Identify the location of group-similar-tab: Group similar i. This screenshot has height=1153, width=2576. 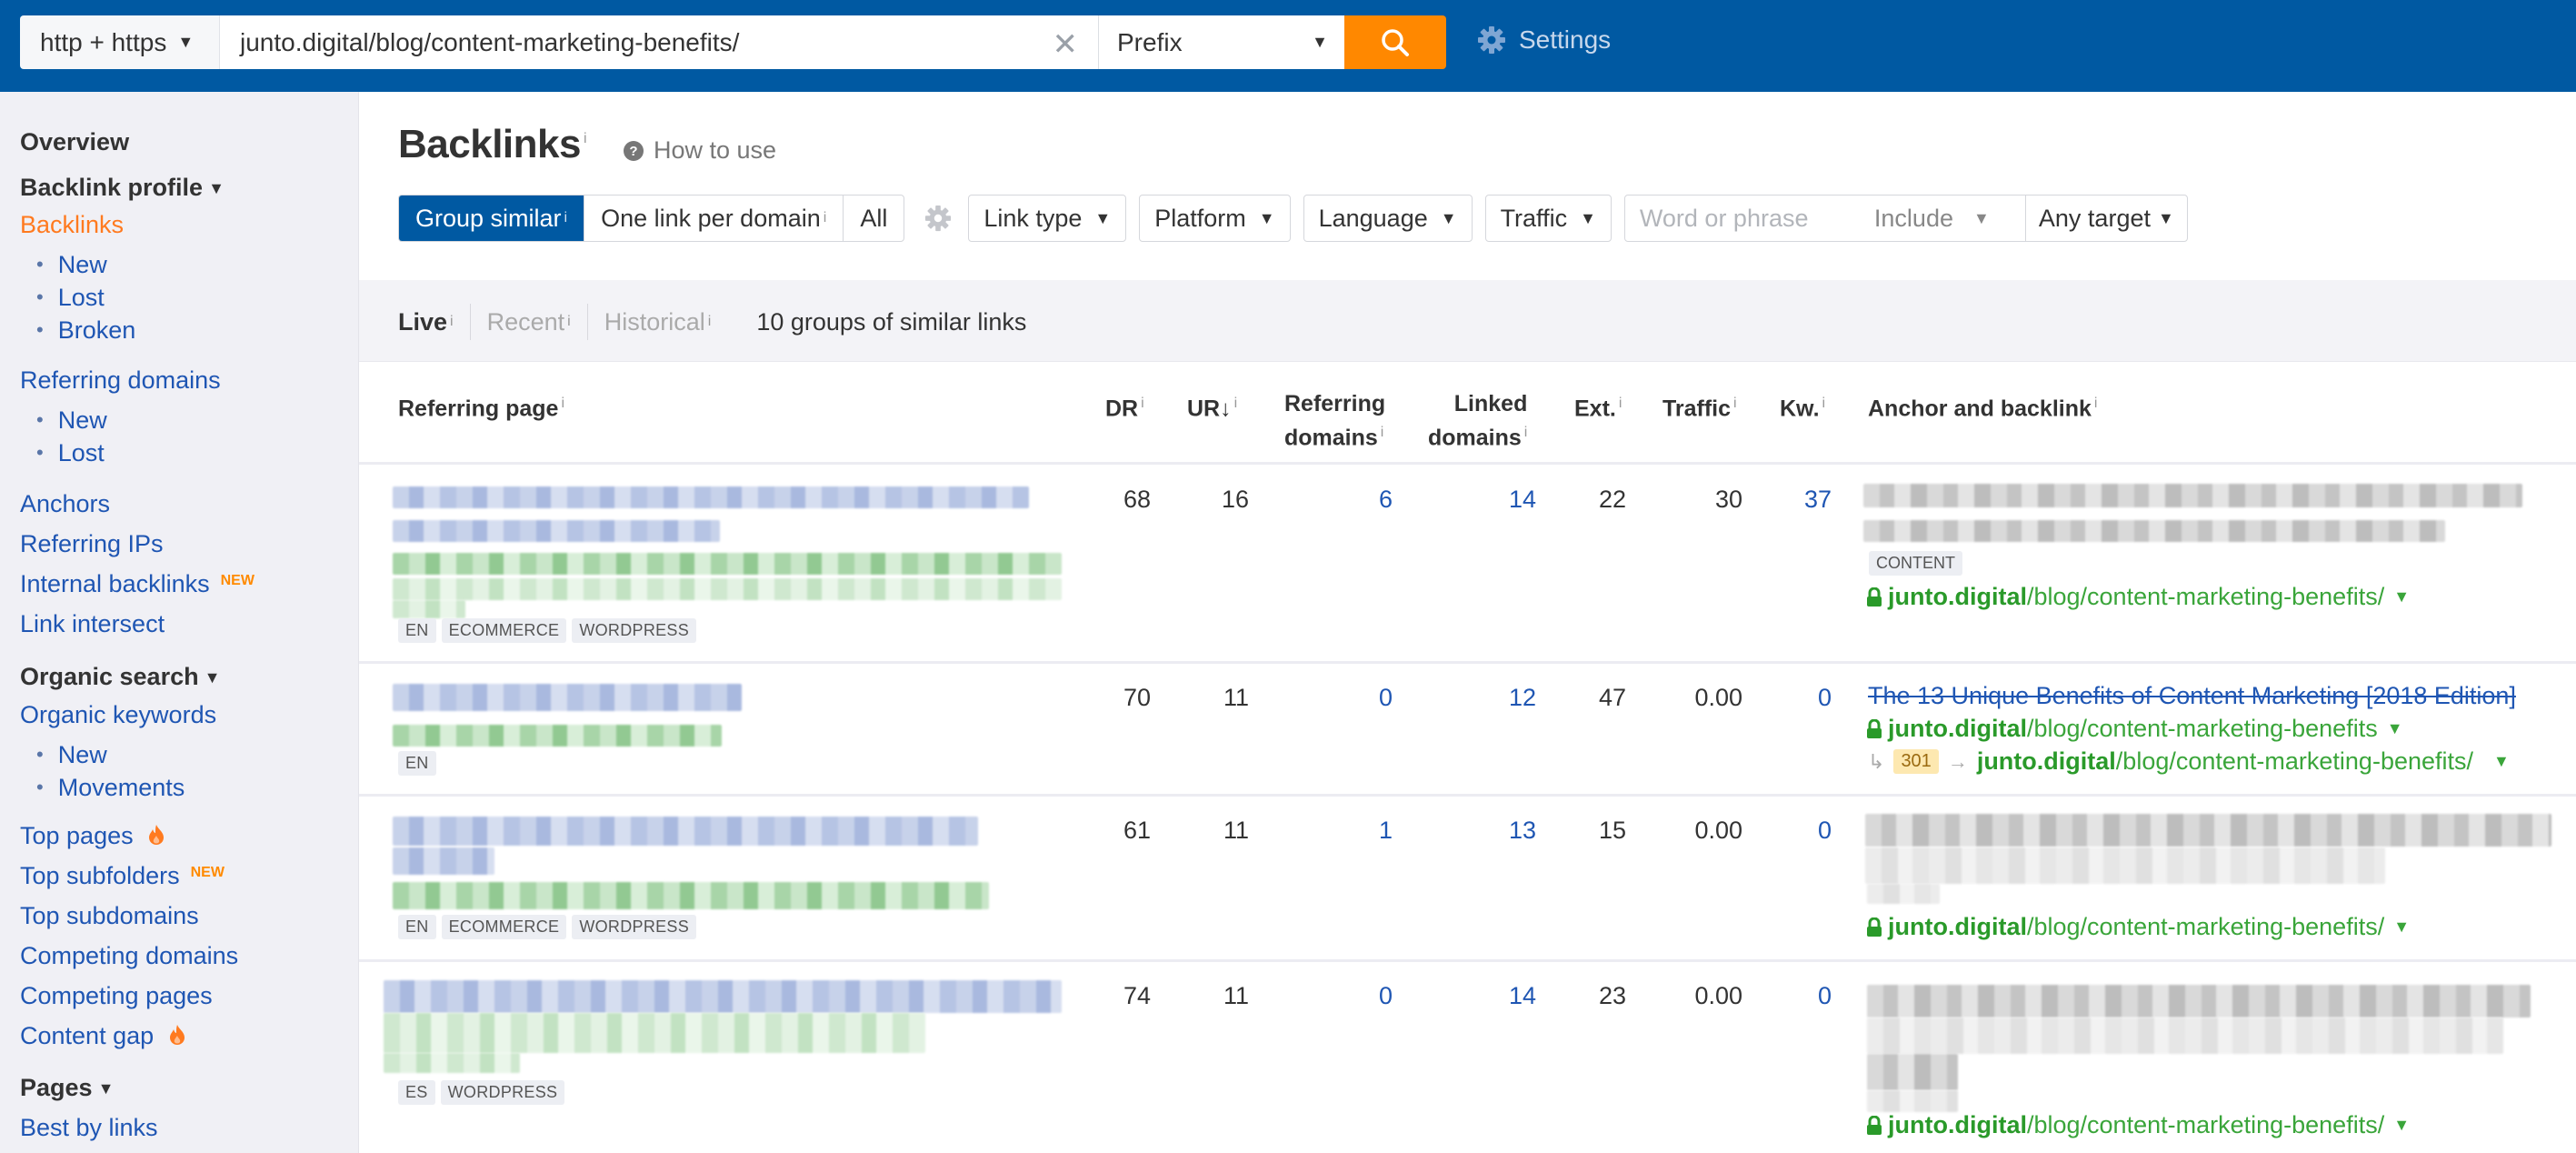
(492, 218).